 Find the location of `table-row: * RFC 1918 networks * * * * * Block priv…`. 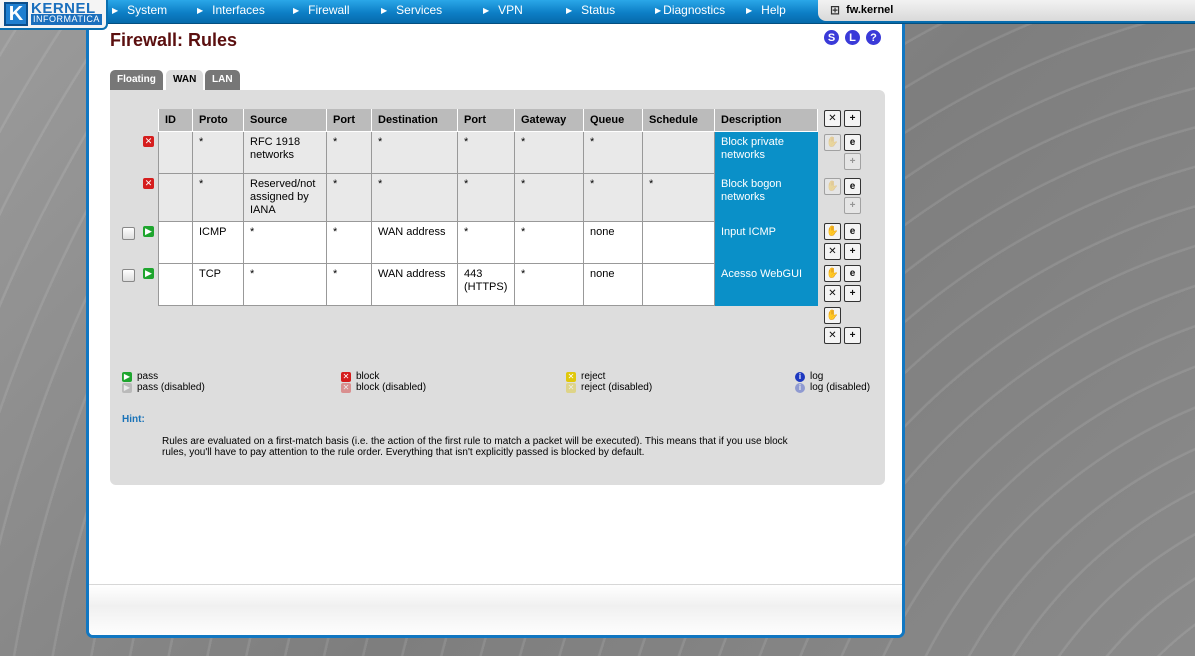

table-row: * RFC 1918 networks * * * * * Block priv… is located at coordinates (488, 152).